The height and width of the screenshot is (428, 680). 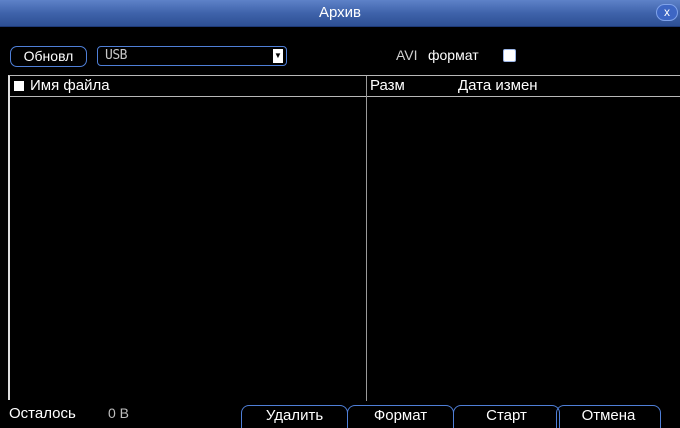 I want to click on column-header-size: Разм, so click(x=387, y=85).